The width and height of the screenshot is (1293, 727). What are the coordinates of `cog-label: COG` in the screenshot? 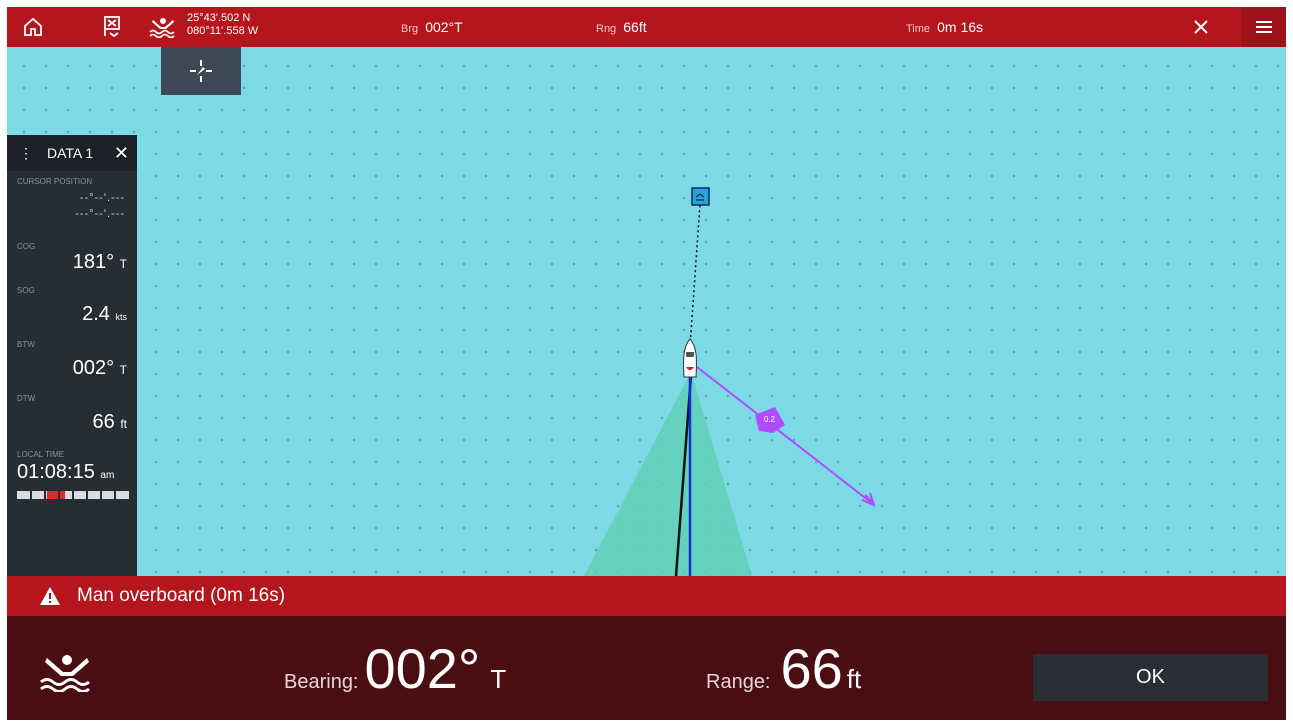 It's located at (26, 246).